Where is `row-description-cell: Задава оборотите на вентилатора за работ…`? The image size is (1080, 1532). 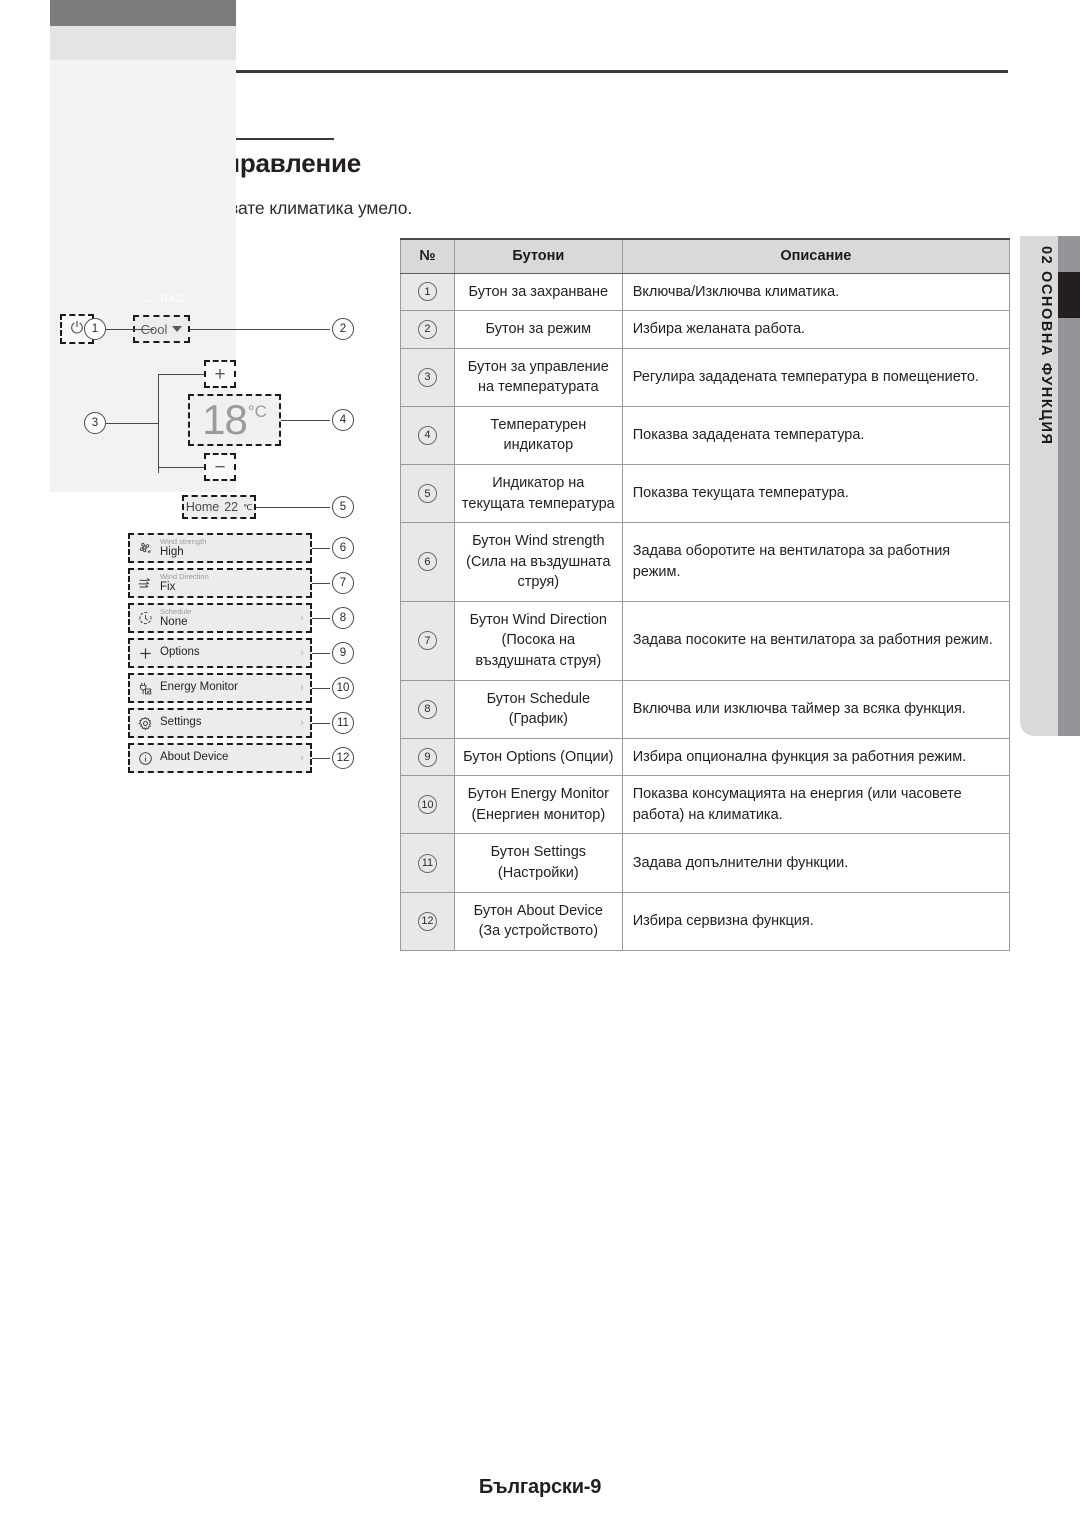 row-description-cell: Задава оборотите на вентилатора за работ… is located at coordinates (816, 562).